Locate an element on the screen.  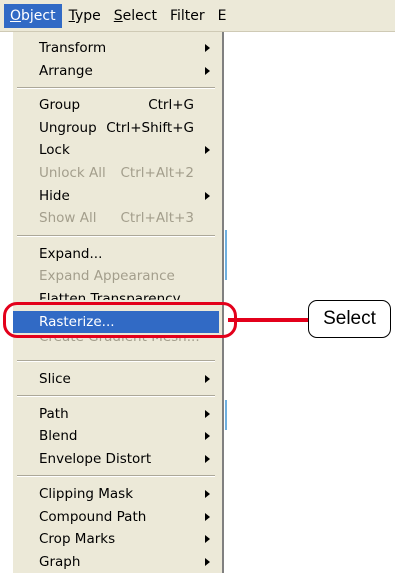
callout-highlight-ring is located at coordinates (120, 320).